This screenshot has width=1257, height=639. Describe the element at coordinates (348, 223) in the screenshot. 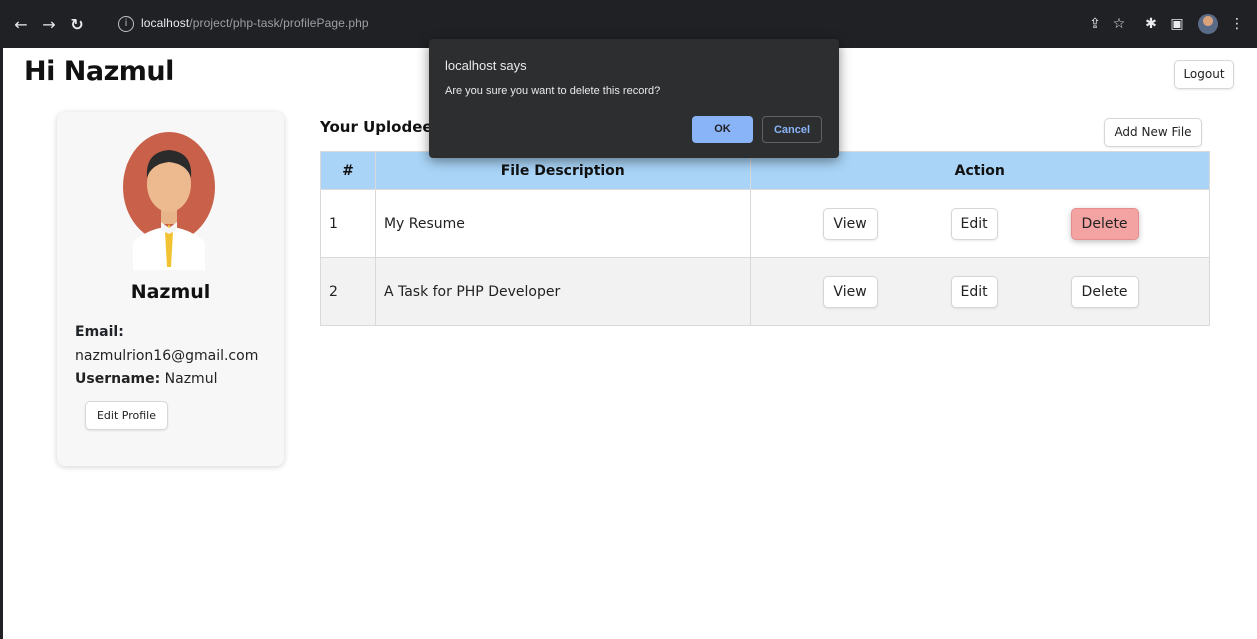

I see `row-number: 1` at that location.